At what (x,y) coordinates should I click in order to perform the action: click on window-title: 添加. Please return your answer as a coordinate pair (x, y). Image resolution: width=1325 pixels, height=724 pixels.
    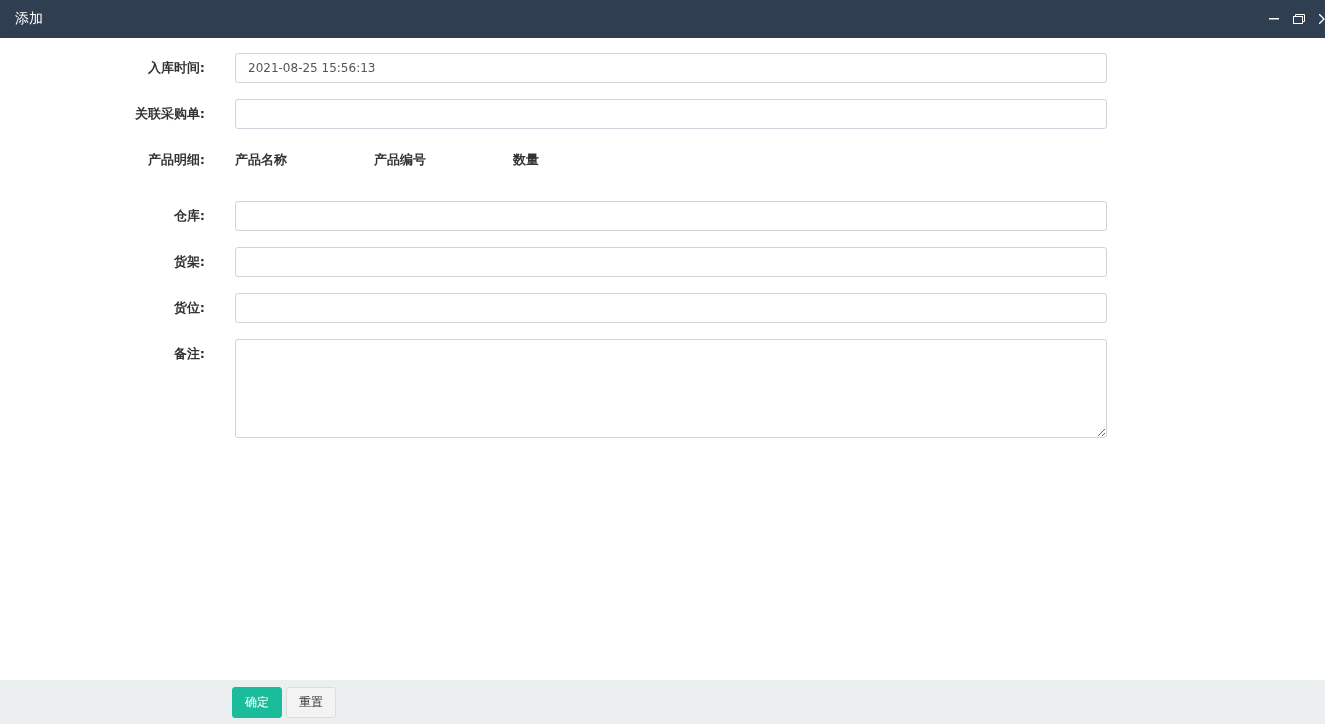
    Looking at the image, I should click on (29, 19).